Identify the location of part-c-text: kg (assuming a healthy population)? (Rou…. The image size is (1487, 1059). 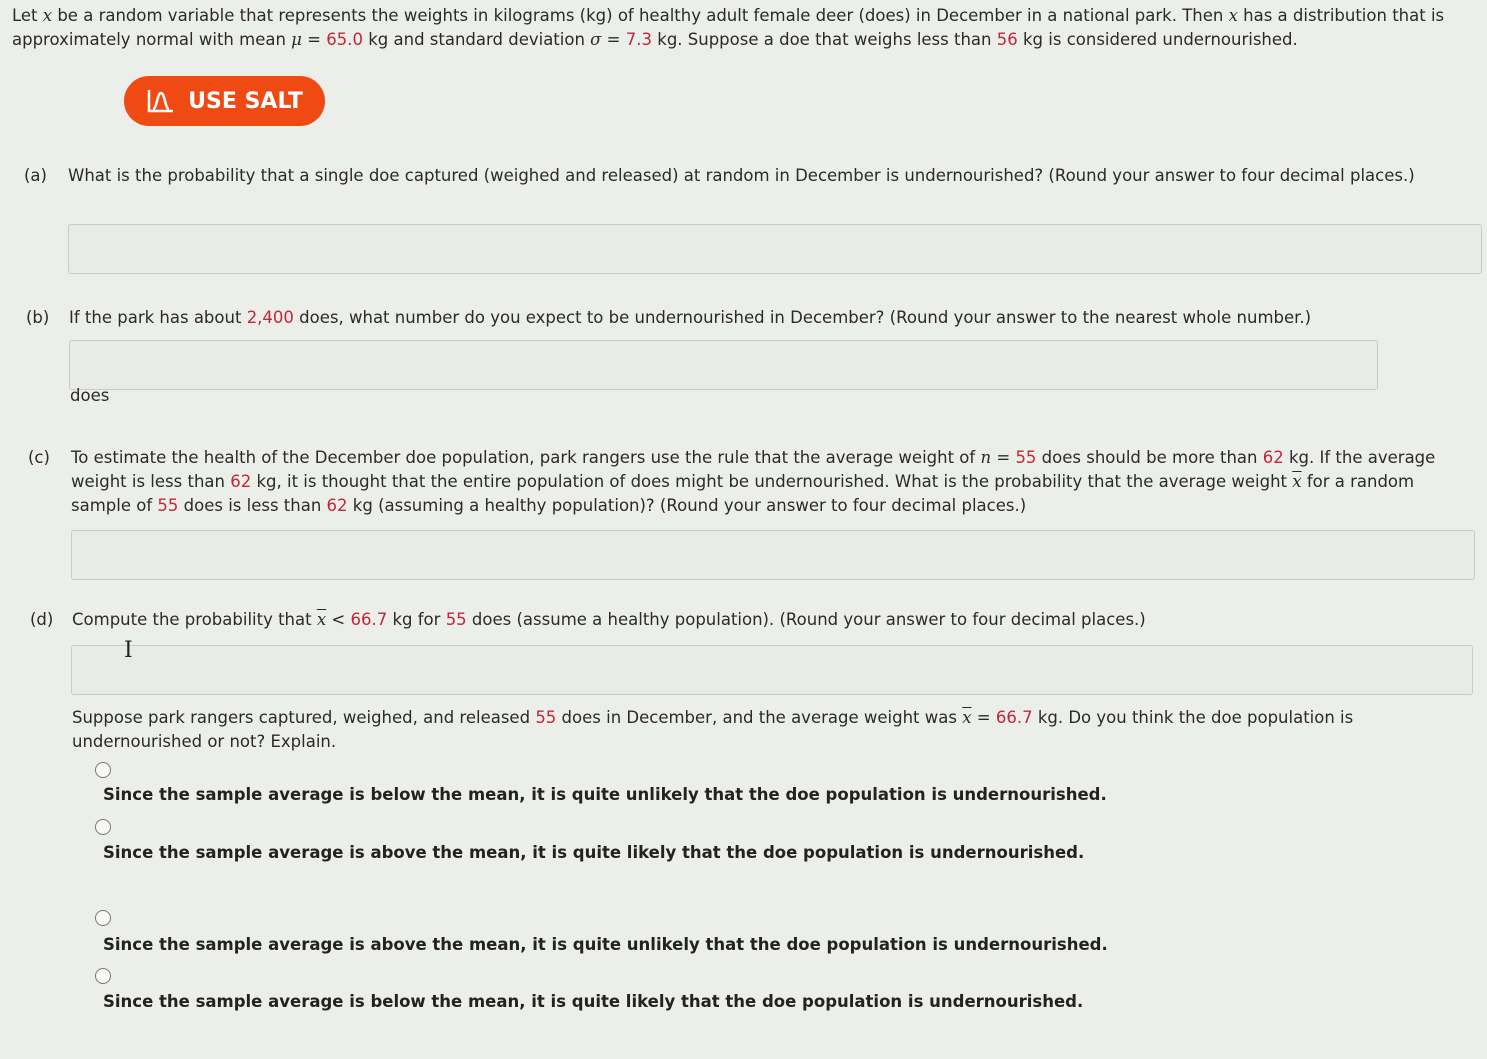
(687, 505).